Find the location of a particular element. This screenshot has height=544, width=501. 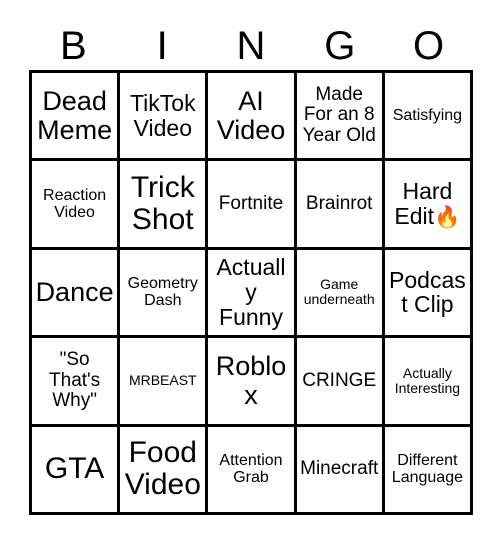

bingo-cell-r4-c1: "So That's Why" is located at coordinates (76, 382).